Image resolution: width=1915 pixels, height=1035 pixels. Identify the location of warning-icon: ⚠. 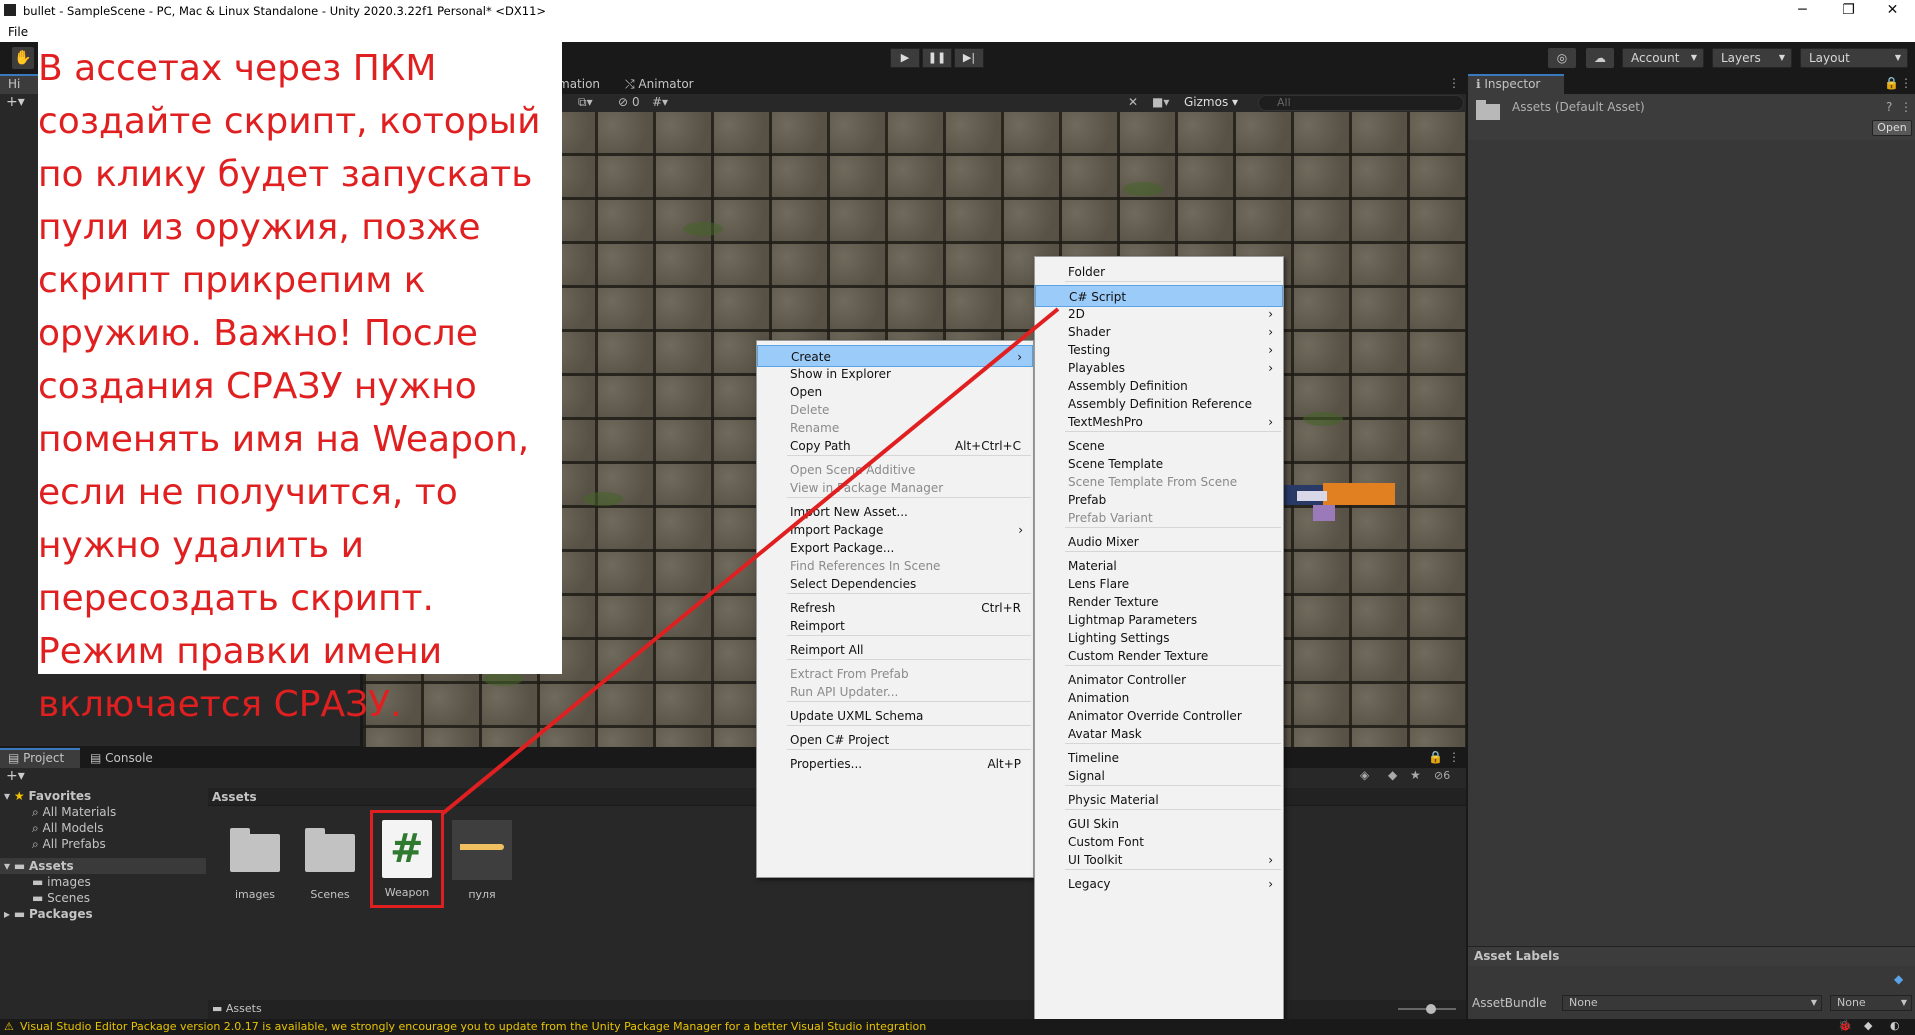
(9, 1026).